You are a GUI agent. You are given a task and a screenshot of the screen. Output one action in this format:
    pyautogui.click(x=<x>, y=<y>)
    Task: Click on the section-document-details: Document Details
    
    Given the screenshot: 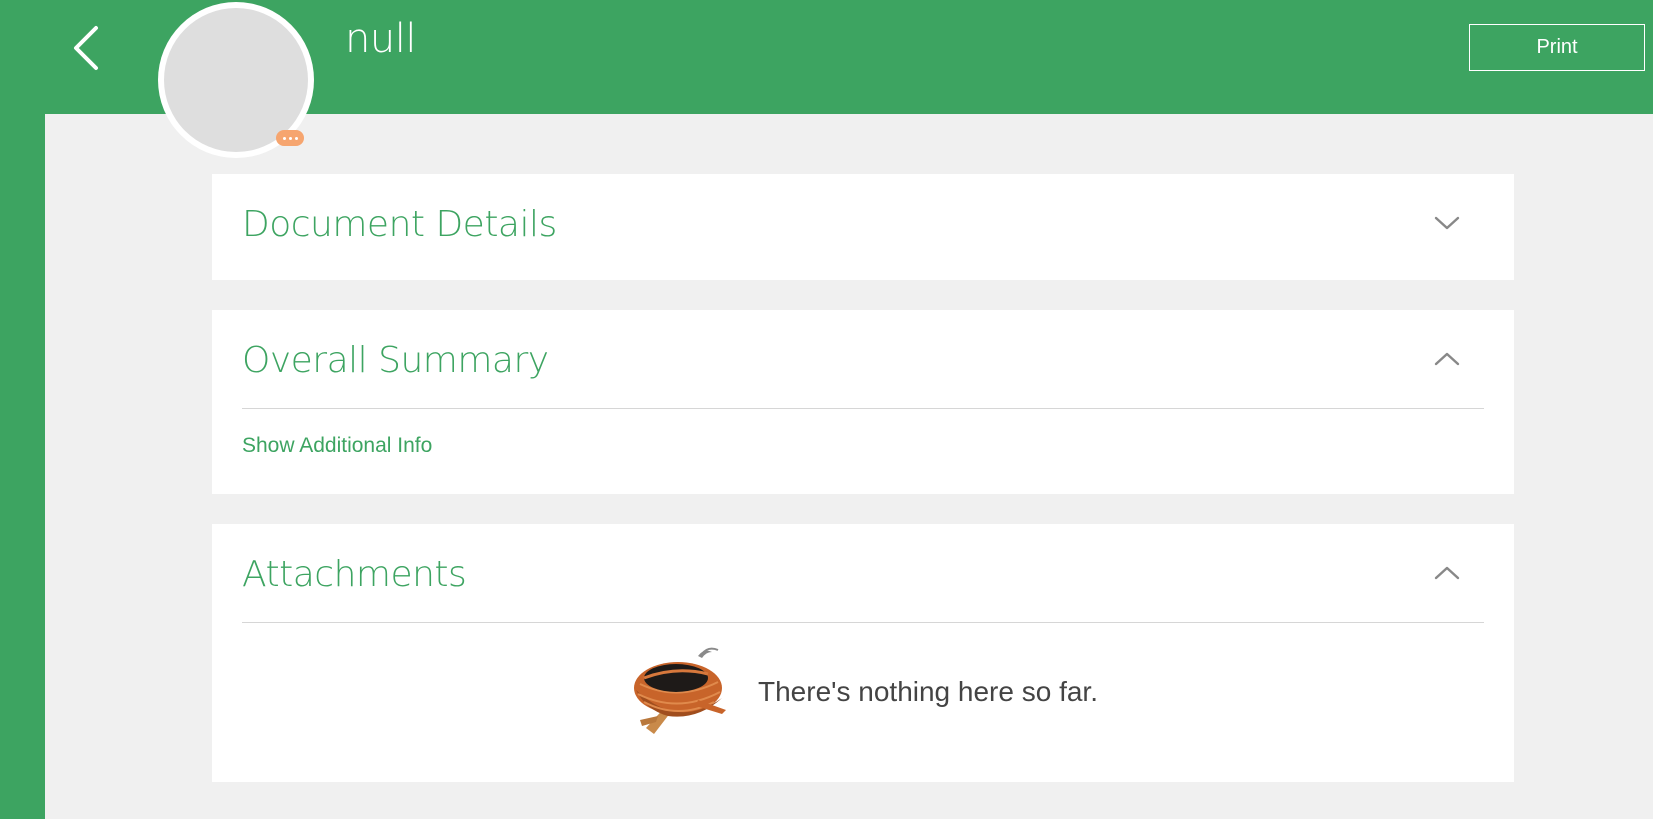 What is the action you would take?
    pyautogui.click(x=863, y=227)
    